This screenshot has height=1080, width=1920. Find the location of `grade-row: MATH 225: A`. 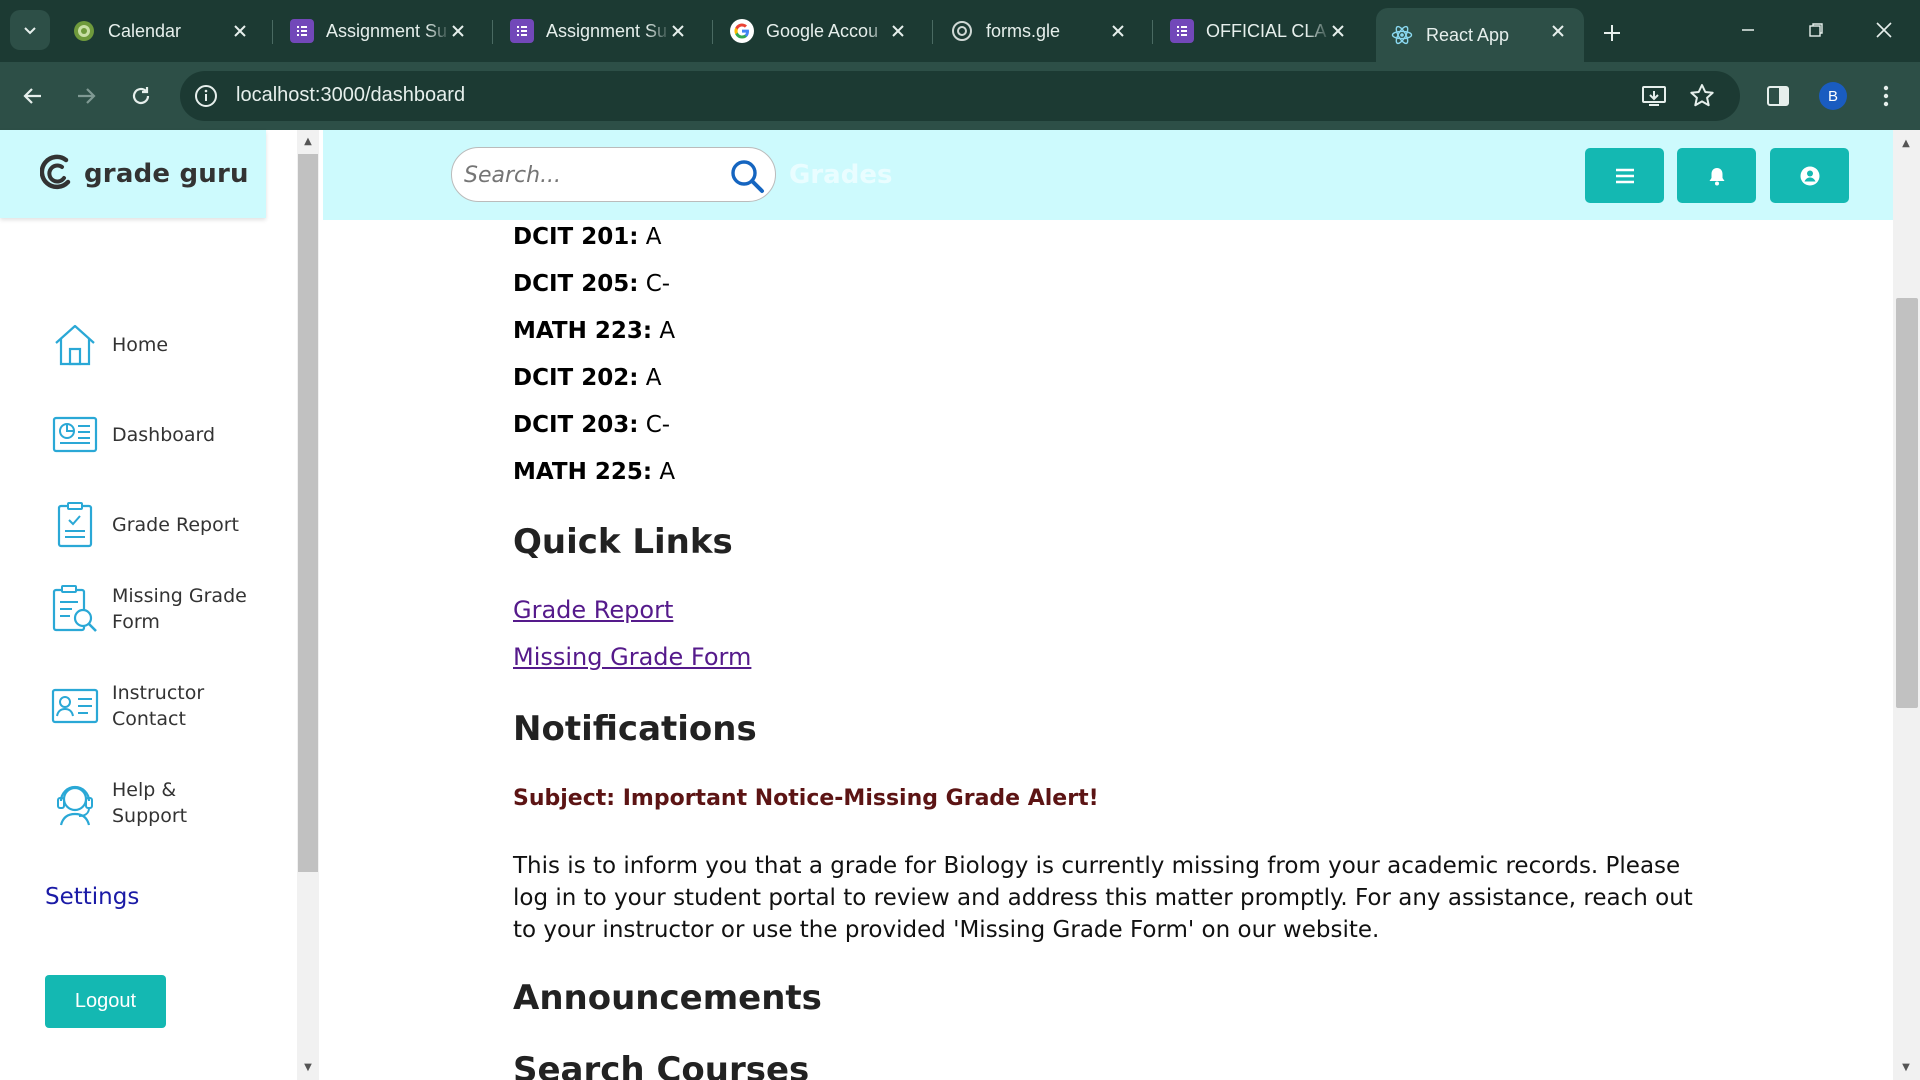

grade-row: MATH 225: A is located at coordinates (594, 472).